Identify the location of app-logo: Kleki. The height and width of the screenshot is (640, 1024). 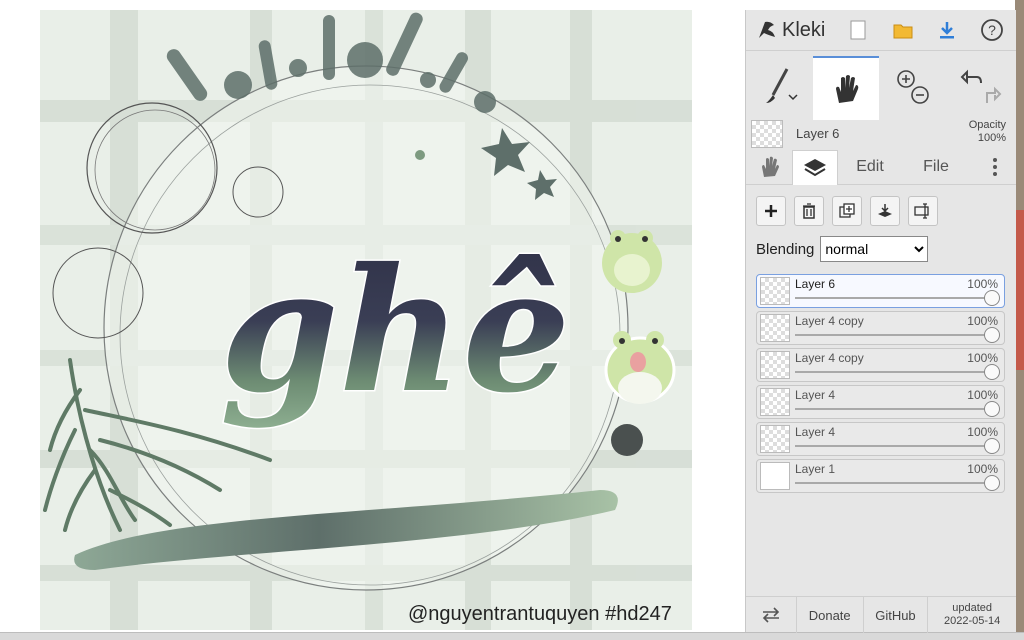
(790, 30).